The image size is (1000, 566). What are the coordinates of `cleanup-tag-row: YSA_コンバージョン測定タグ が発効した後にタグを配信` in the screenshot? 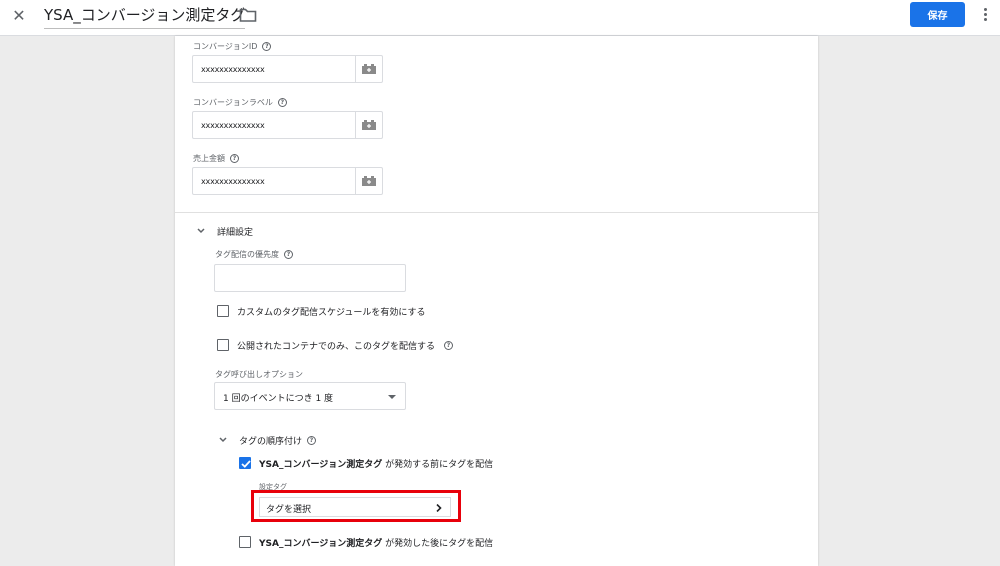 It's located at (376, 542).